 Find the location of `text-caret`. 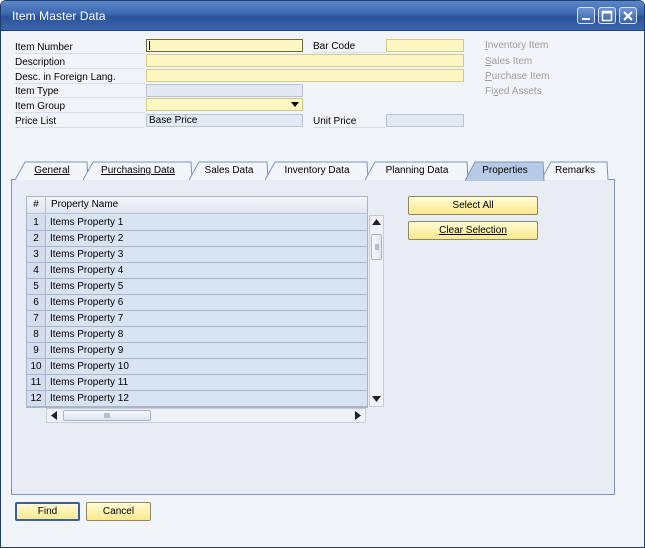

text-caret is located at coordinates (149, 45).